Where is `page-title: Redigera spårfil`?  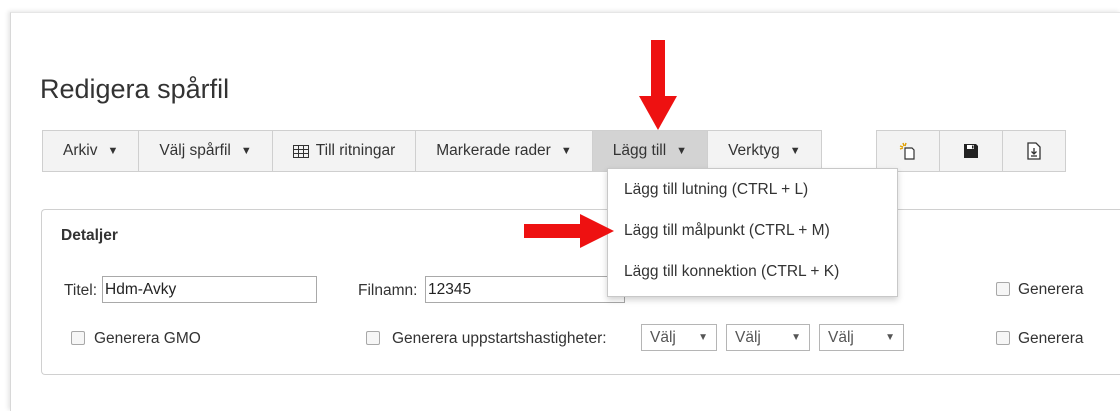 page-title: Redigera spårfil is located at coordinates (135, 89).